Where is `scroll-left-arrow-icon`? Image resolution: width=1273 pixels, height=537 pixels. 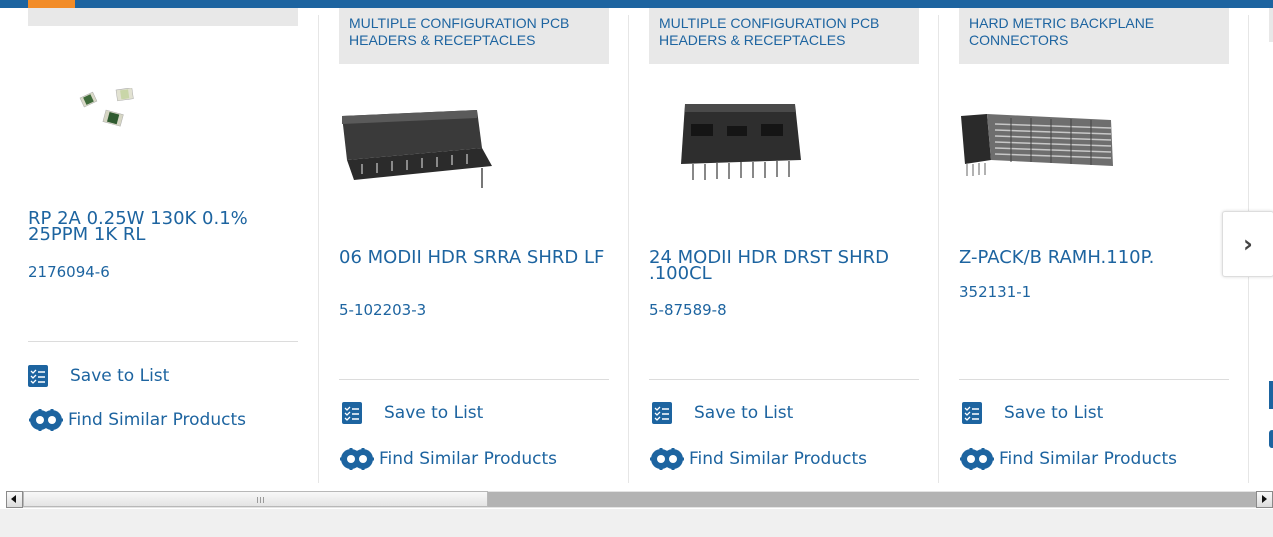 scroll-left-arrow-icon is located at coordinates (14, 499).